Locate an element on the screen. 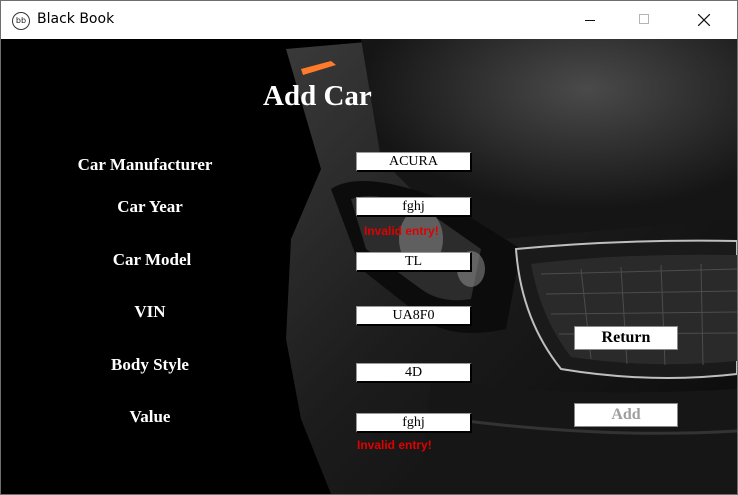  car-model-label: Car Model is located at coordinates (152, 259).